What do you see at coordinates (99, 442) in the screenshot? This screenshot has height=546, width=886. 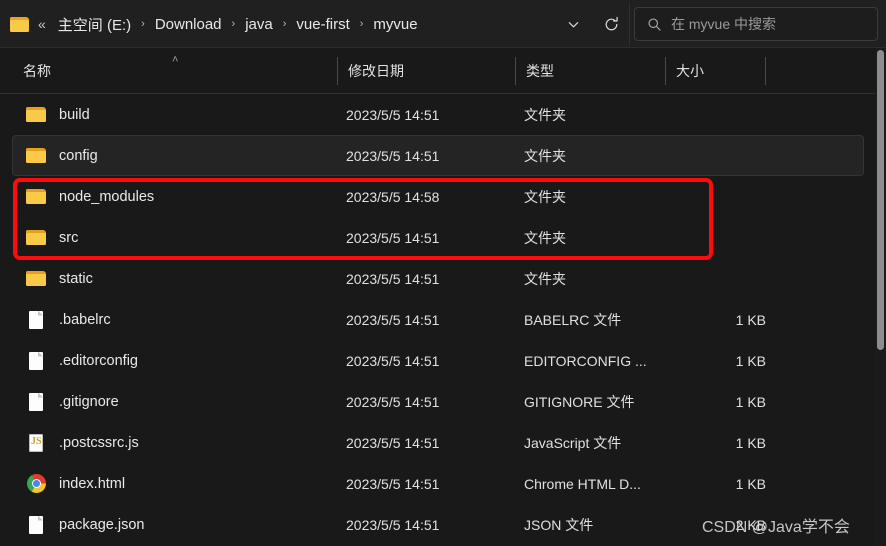 I see `file-name-label: .postcssrc.js` at bounding box center [99, 442].